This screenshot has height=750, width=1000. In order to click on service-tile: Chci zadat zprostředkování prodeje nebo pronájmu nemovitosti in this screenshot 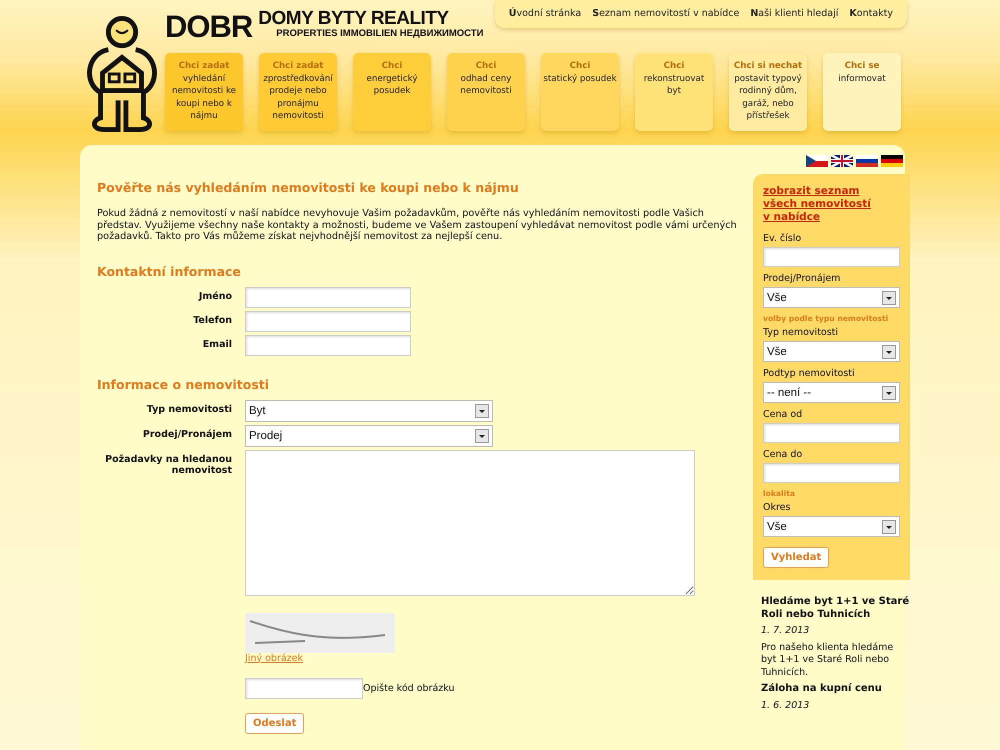, I will do `click(298, 92)`.